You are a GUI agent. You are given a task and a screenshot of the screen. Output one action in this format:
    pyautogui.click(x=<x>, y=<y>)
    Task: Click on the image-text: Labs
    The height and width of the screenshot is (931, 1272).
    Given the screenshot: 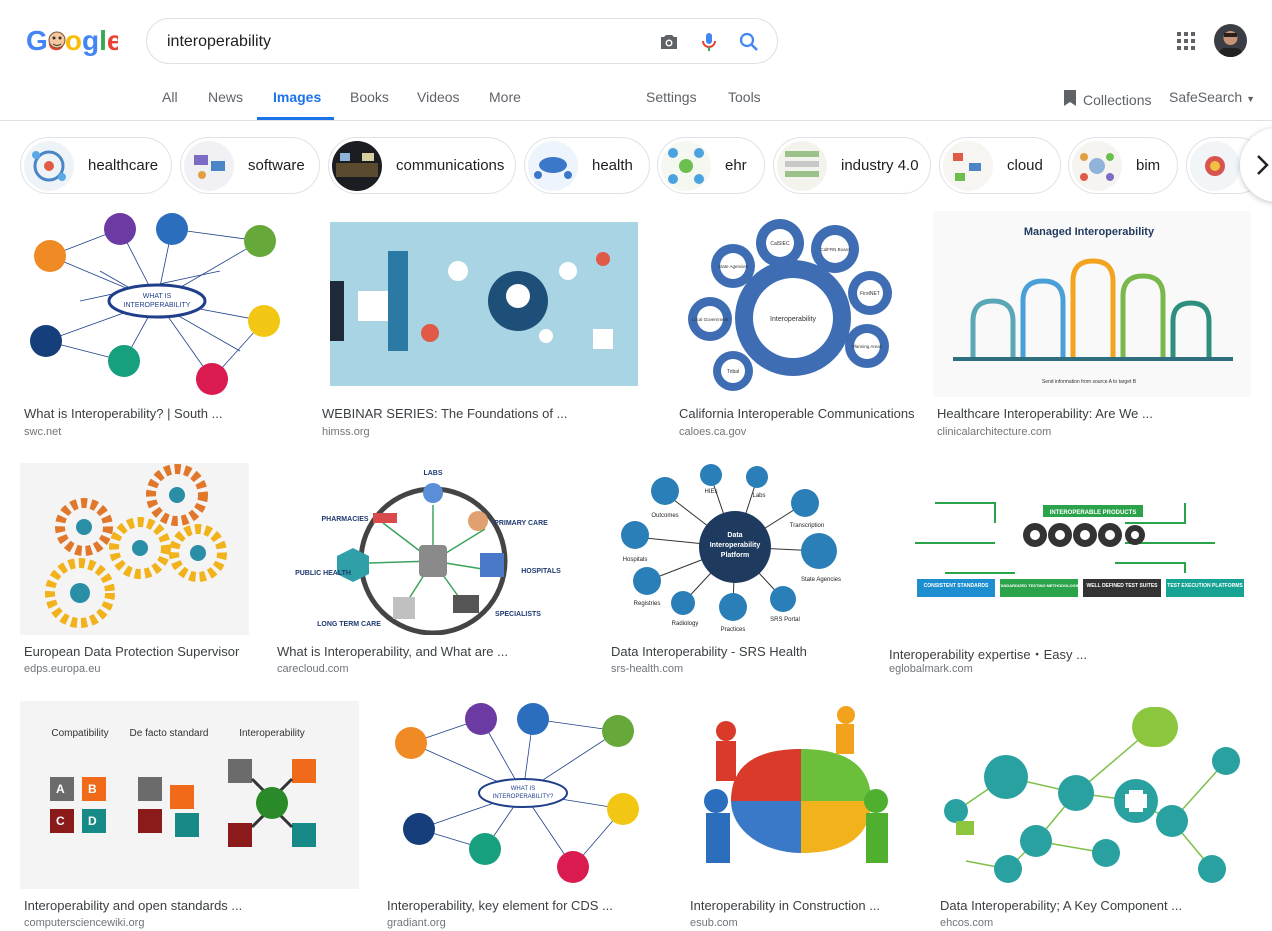 What is the action you would take?
    pyautogui.click(x=758, y=496)
    